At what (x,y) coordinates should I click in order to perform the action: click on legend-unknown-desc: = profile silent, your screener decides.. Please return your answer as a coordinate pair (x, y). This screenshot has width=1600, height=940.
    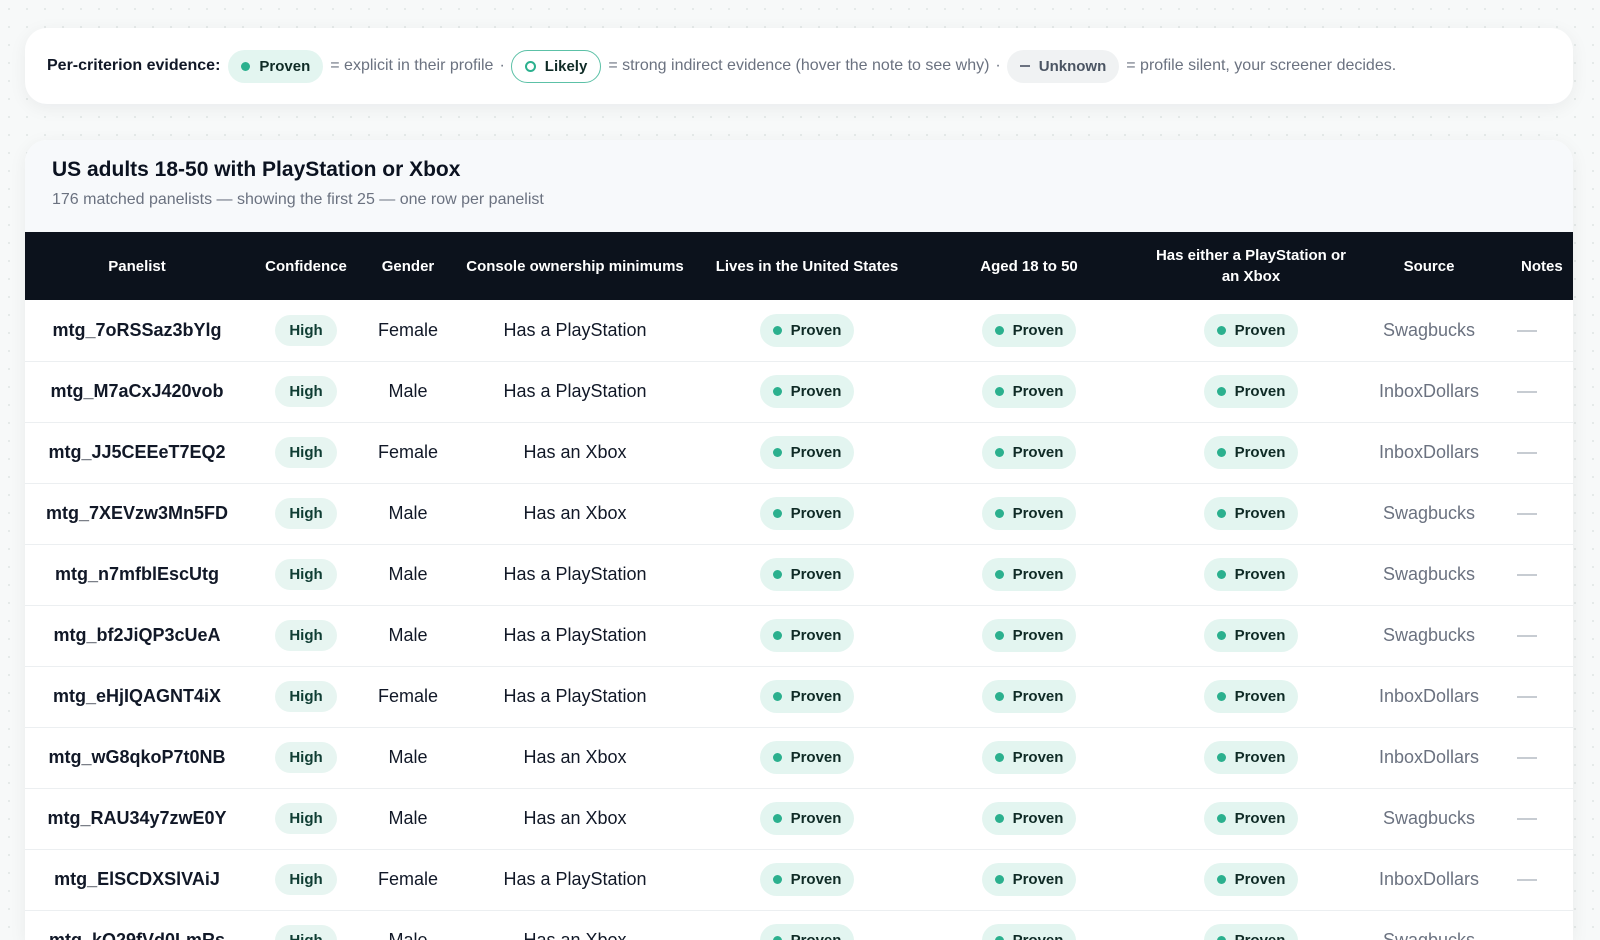
    Looking at the image, I should click on (1261, 65).